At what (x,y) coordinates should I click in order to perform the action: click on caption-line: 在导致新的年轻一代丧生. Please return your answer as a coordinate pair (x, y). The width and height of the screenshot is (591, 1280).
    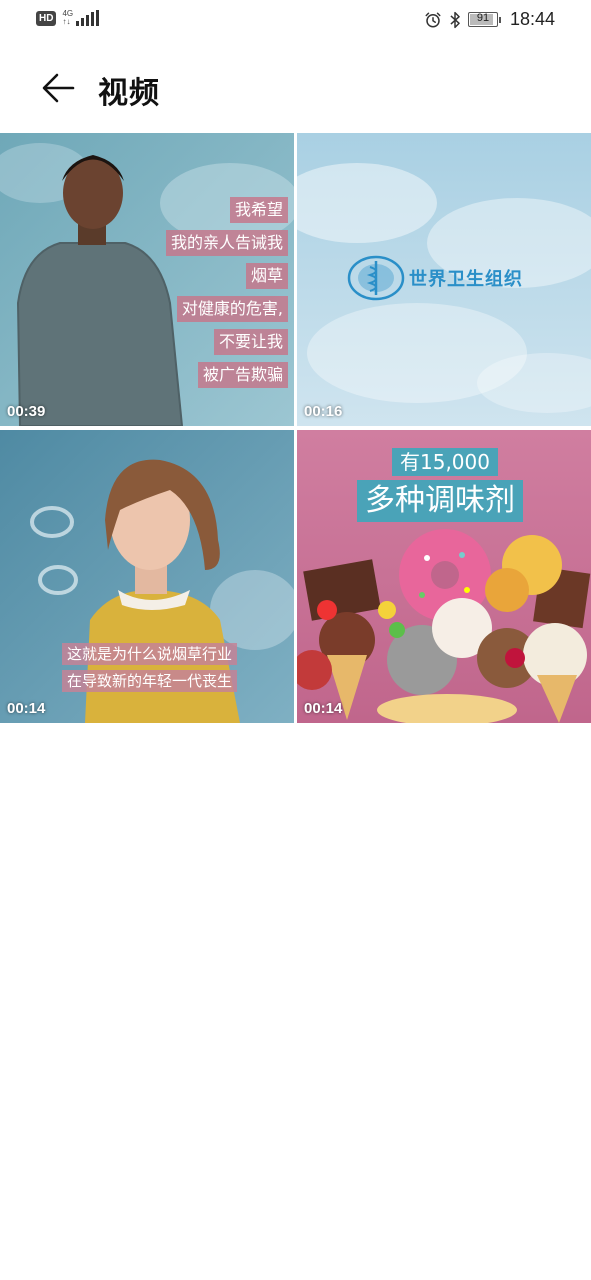
    Looking at the image, I should click on (150, 681).